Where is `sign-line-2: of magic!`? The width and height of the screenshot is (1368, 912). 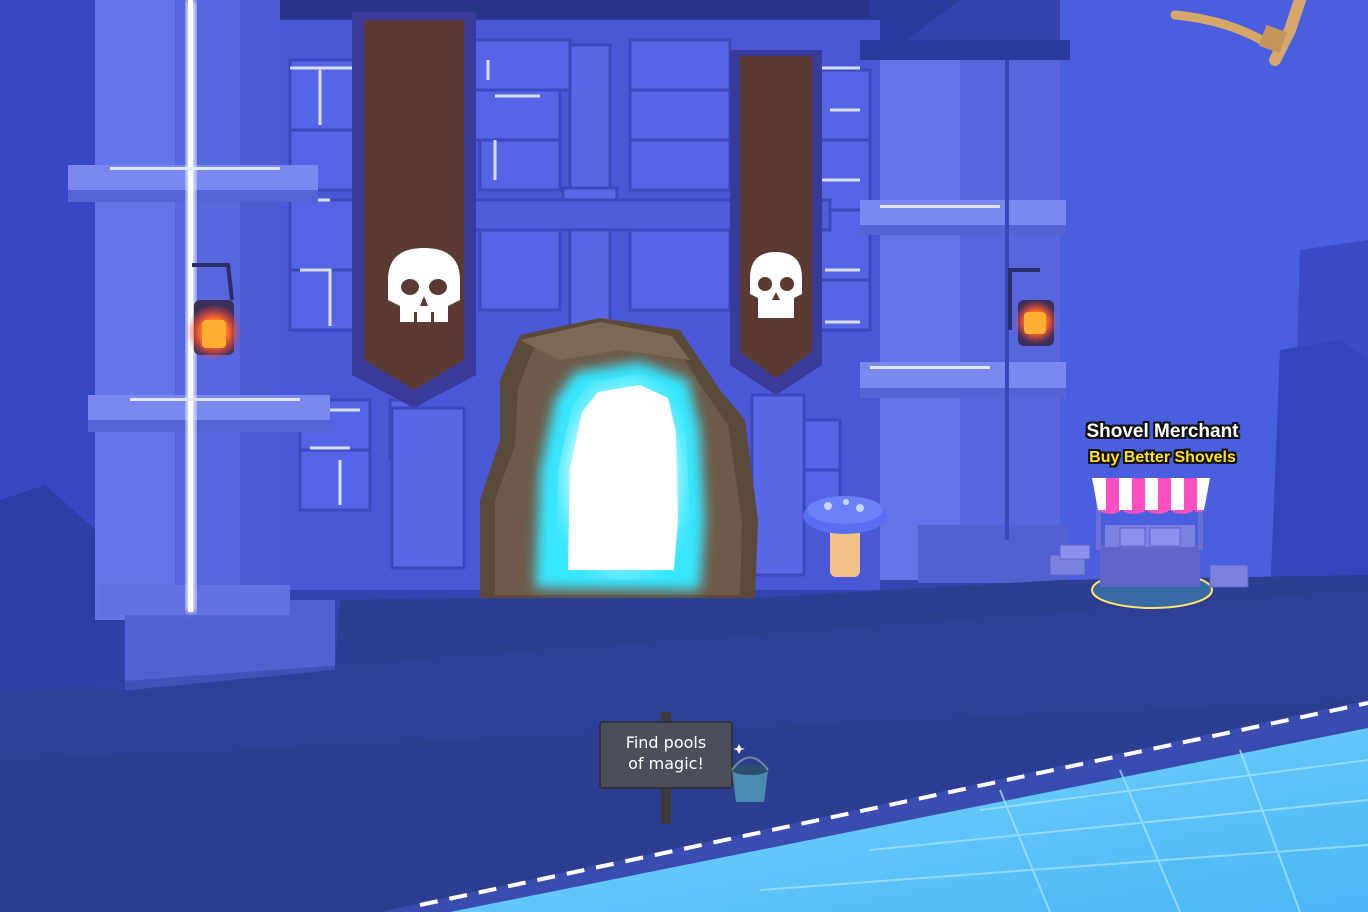 sign-line-2: of magic! is located at coordinates (666, 763).